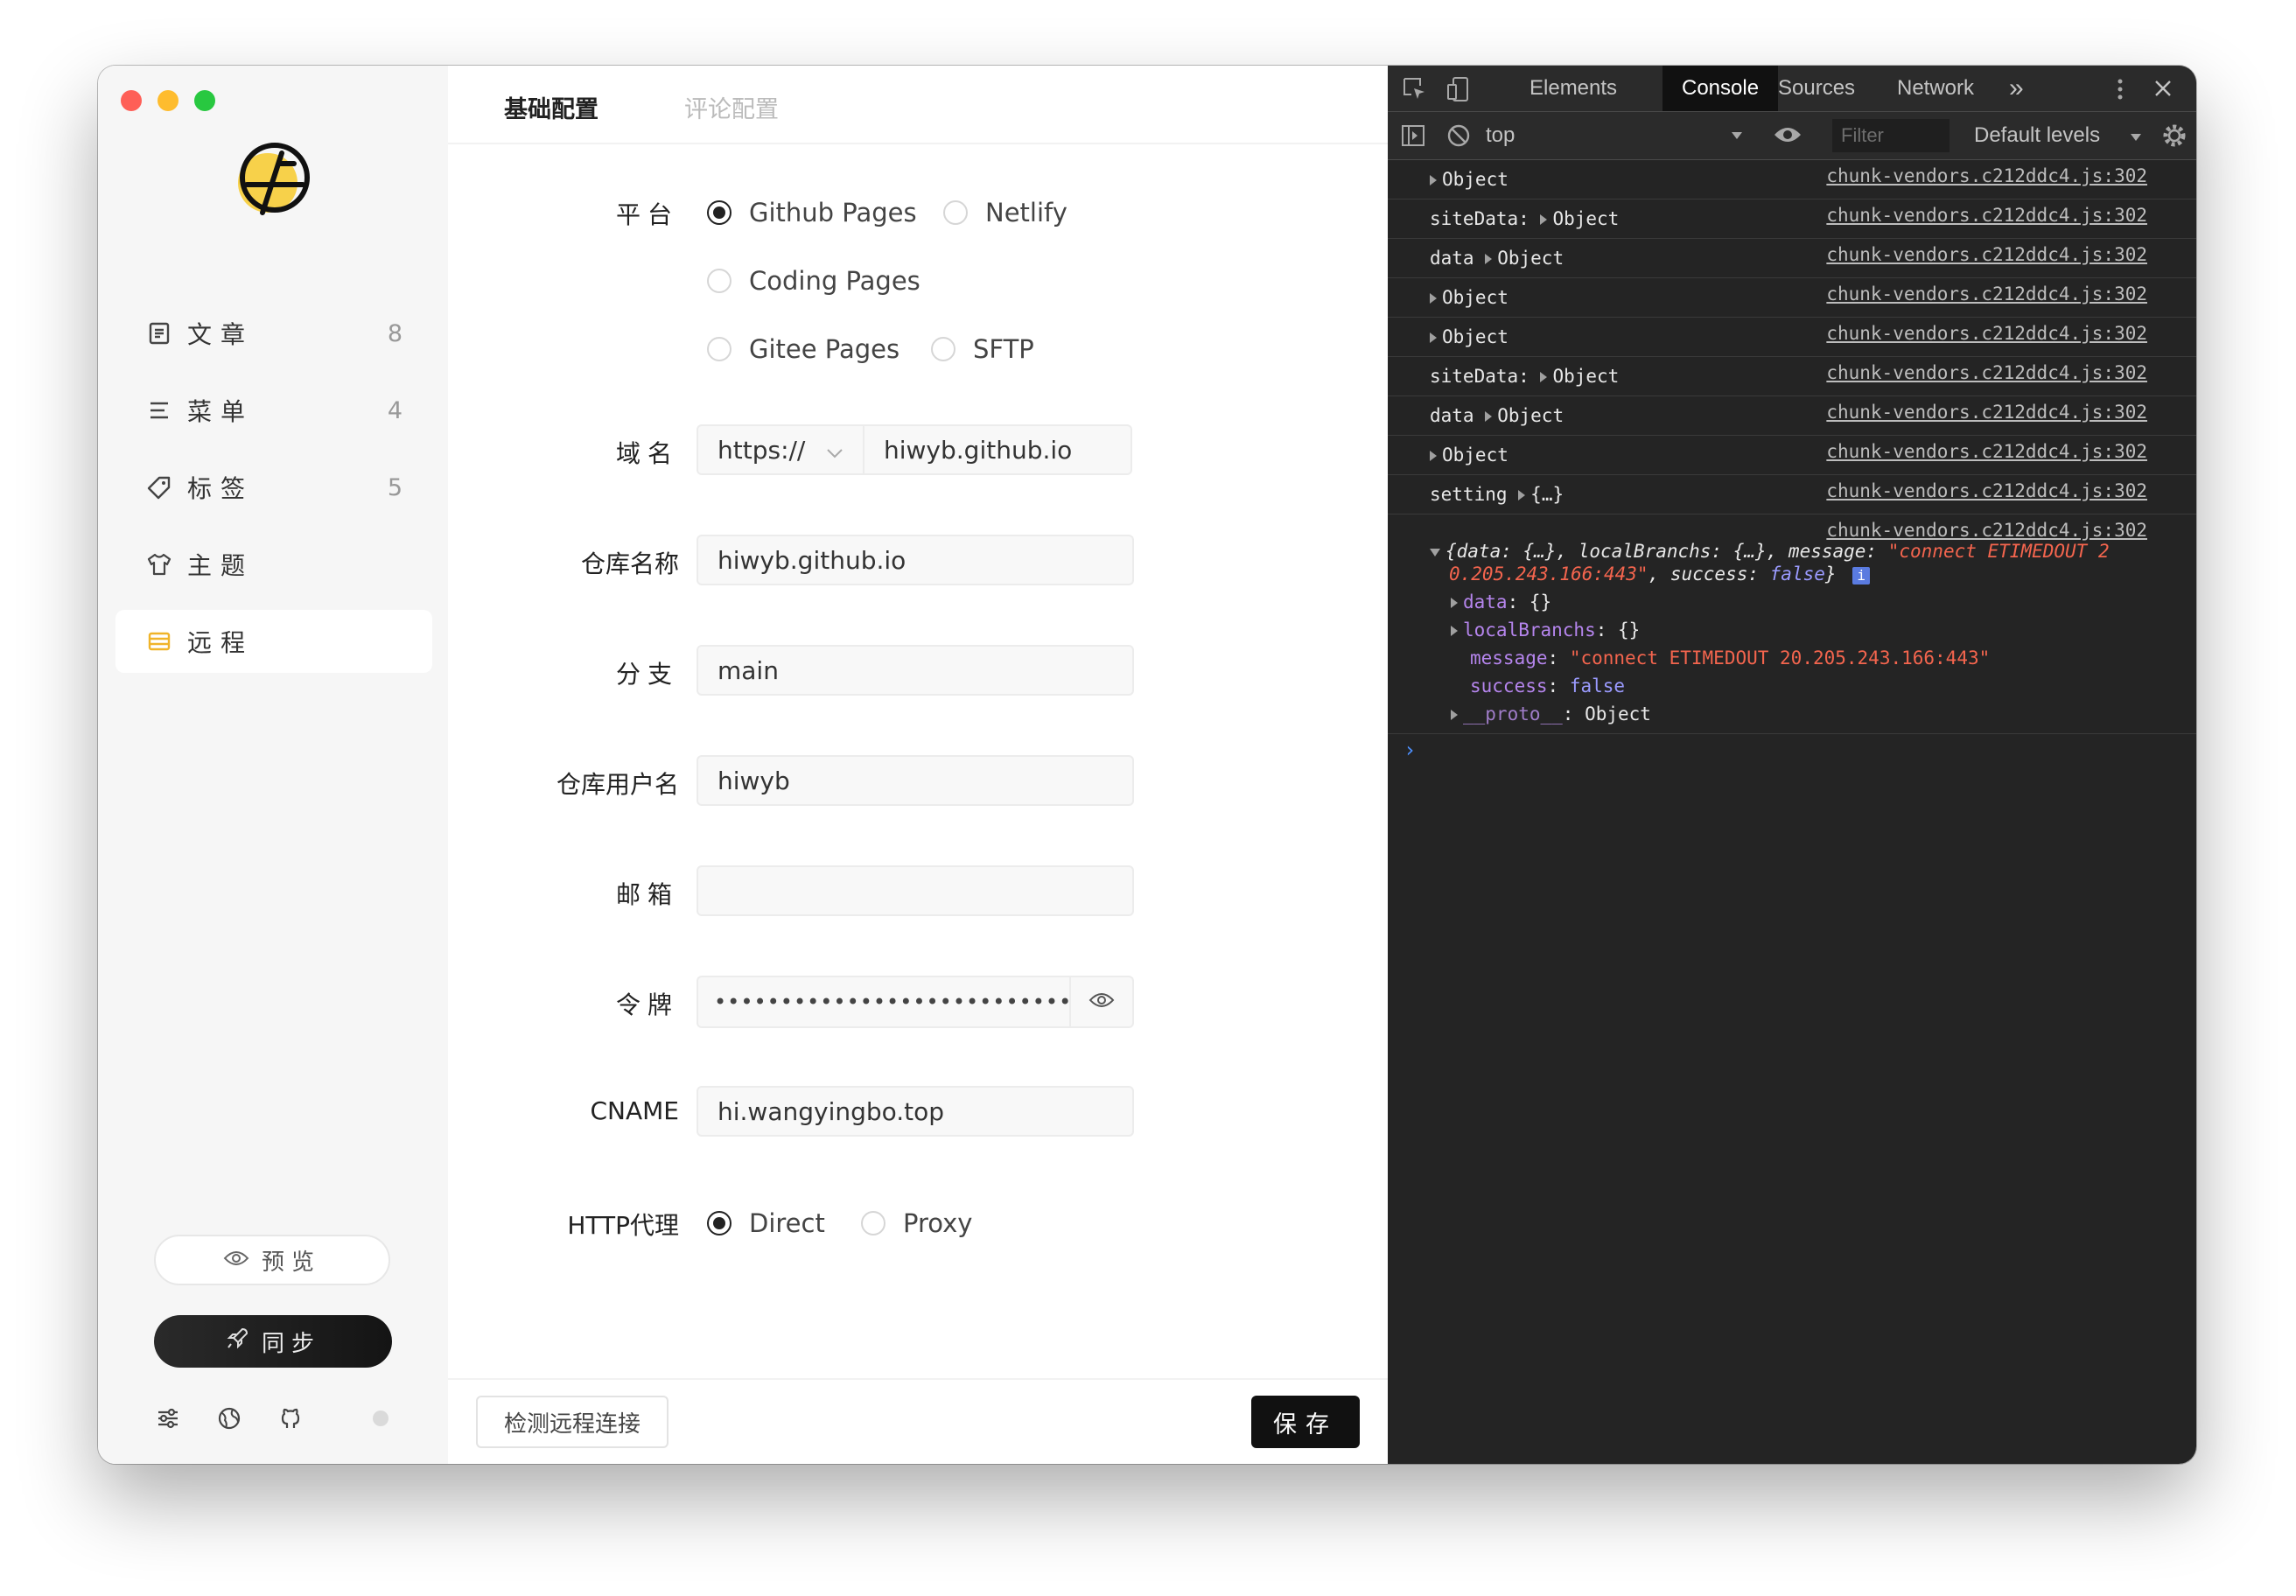  What do you see at coordinates (647, 453) in the screenshot?
I see `domain-label: 域名` at bounding box center [647, 453].